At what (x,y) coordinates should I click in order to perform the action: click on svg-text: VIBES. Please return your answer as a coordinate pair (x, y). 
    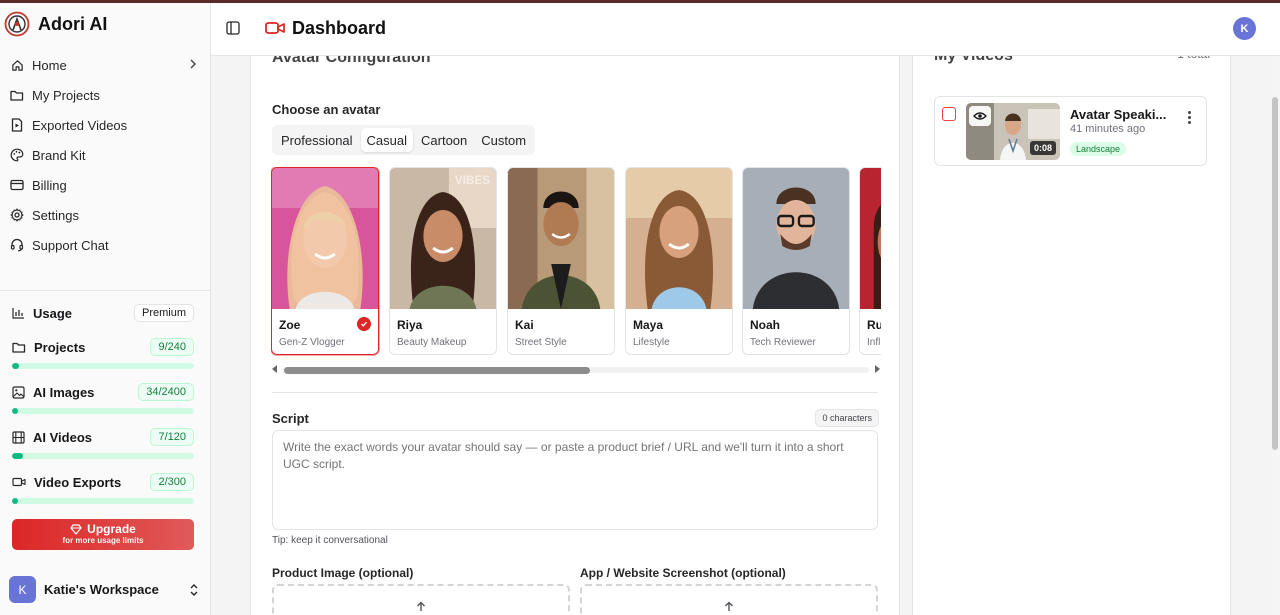
    Looking at the image, I should click on (472, 180).